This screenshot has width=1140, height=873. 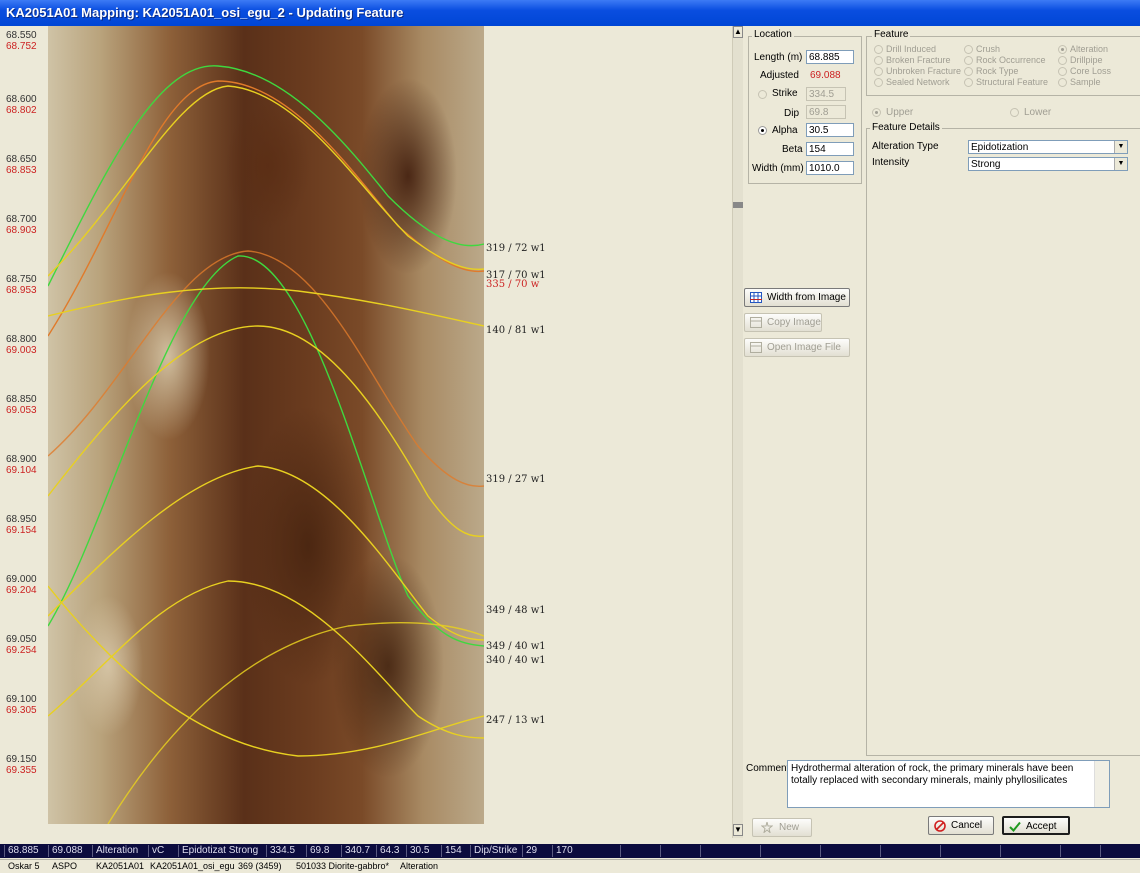 I want to click on accept-label: Accept, so click(x=1041, y=826).